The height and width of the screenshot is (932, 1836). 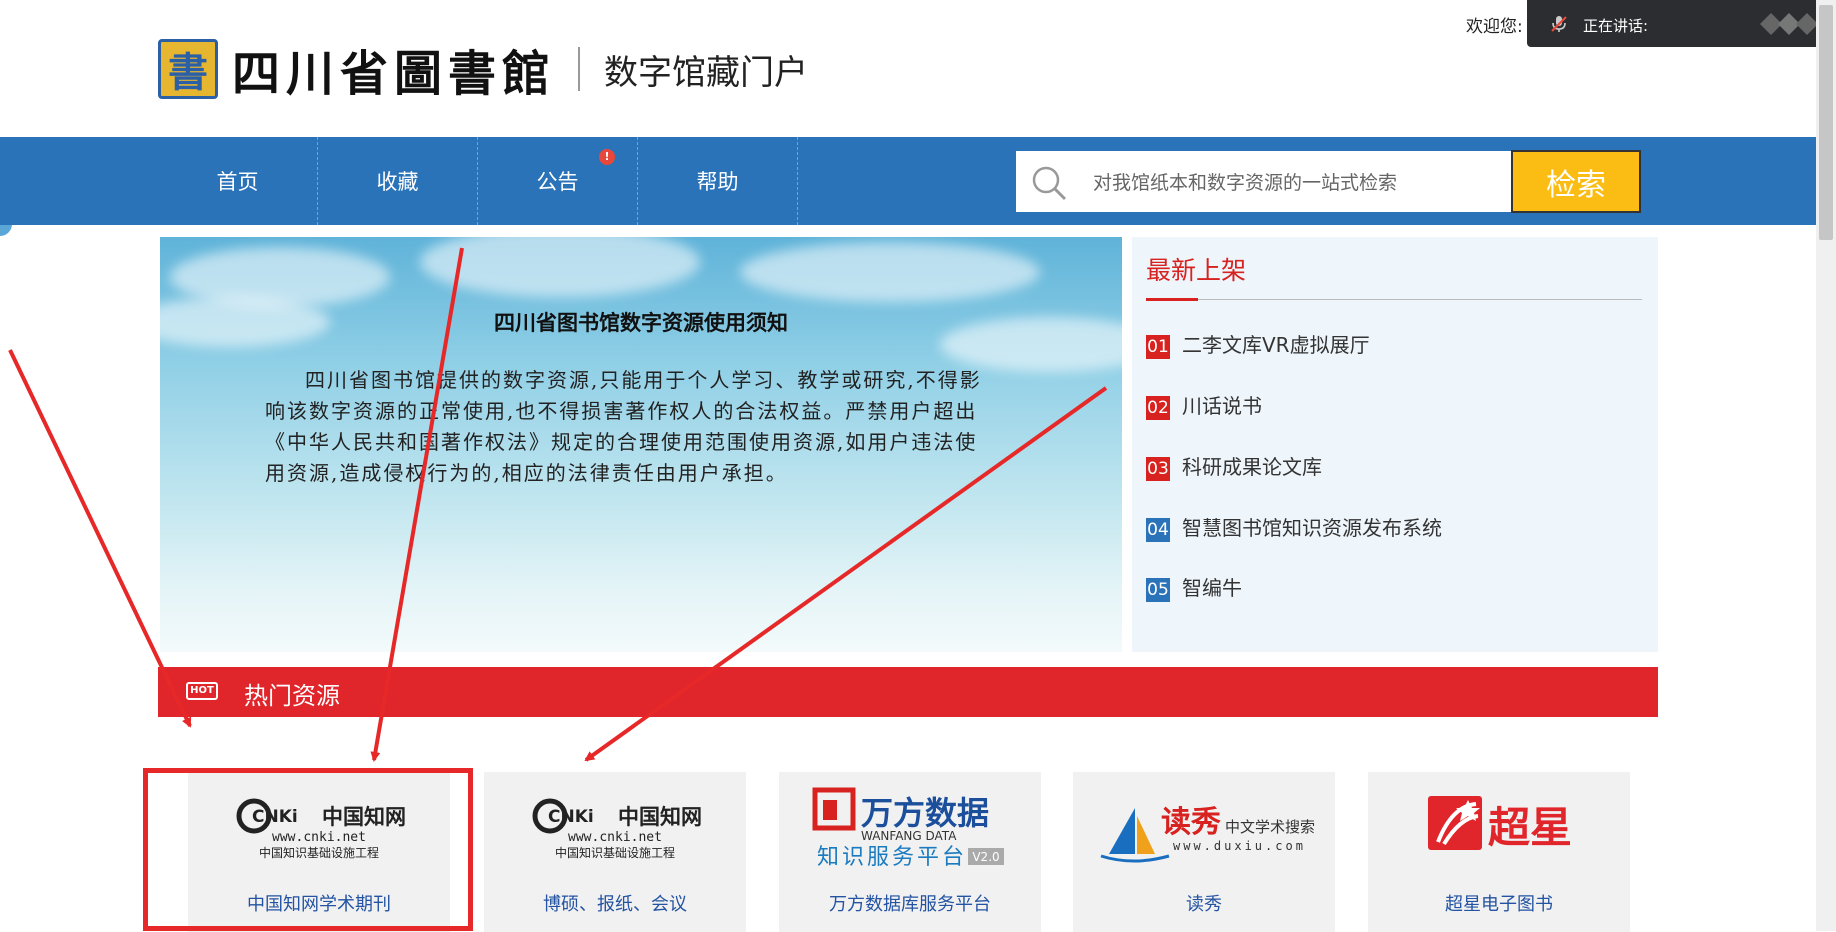 I want to click on list-item-label: 科研成果论文库, so click(x=1252, y=466).